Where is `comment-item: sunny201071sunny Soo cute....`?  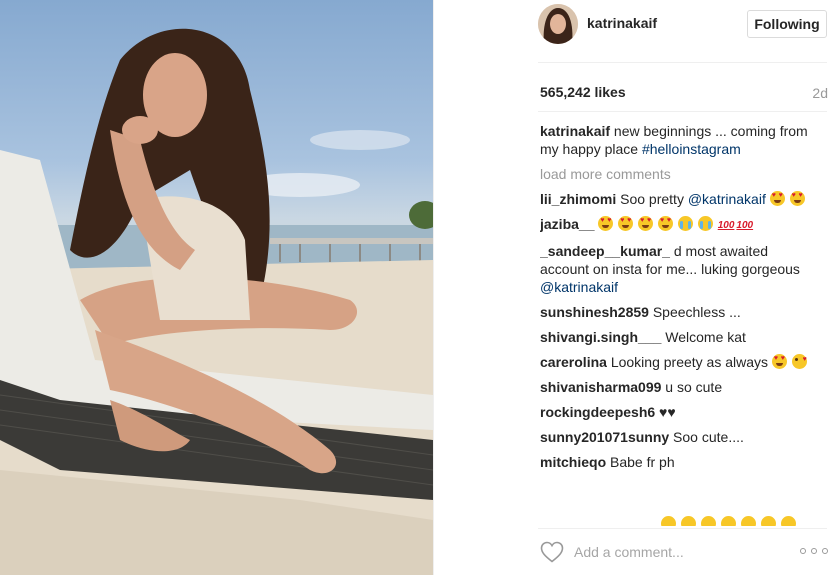
comment-item: sunny201071sunny Soo cute.... is located at coordinates (675, 437).